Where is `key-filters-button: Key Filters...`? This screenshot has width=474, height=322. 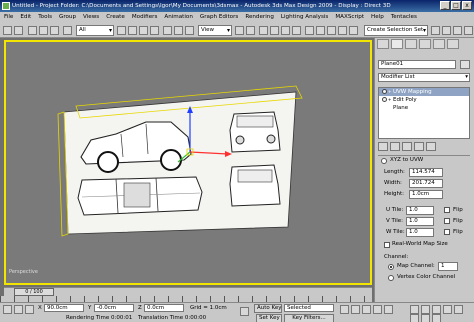 key-filters-button: Key Filters... is located at coordinates (309, 318).